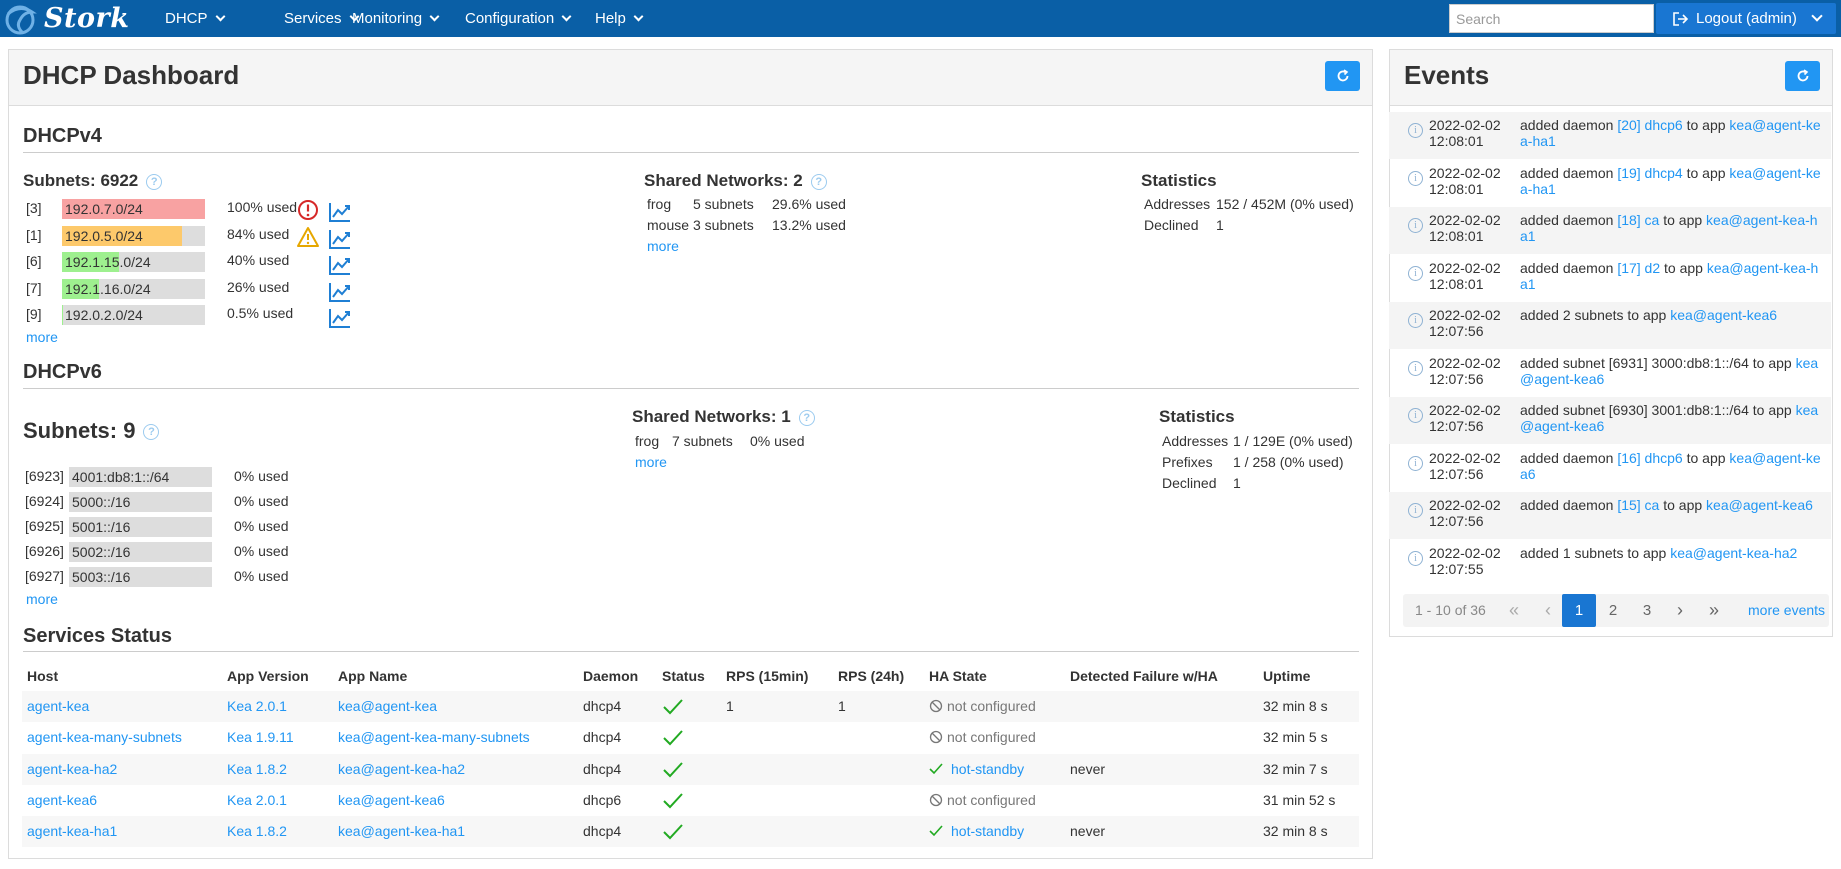 The width and height of the screenshot is (1841, 869). Describe the element at coordinates (220, 16) in the screenshot. I see `chevron-down-icon` at that location.